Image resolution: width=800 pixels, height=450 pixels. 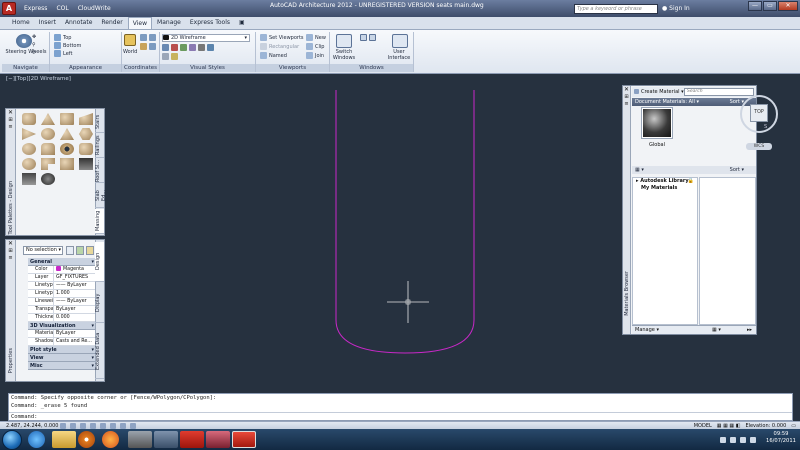 I want to click on view-bottom-button: Bottom, so click(x=67, y=46).